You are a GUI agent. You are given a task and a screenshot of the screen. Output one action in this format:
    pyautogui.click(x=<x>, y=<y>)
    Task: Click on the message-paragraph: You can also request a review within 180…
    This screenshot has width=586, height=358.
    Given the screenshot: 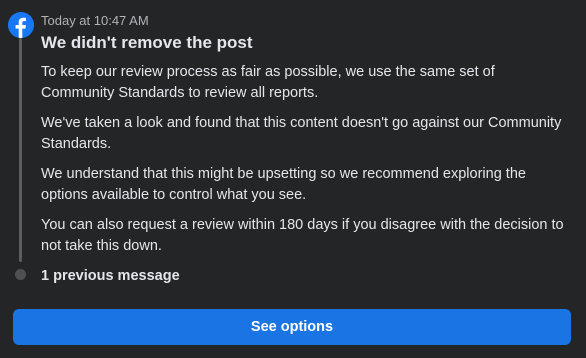 What is the action you would take?
    pyautogui.click(x=302, y=235)
    